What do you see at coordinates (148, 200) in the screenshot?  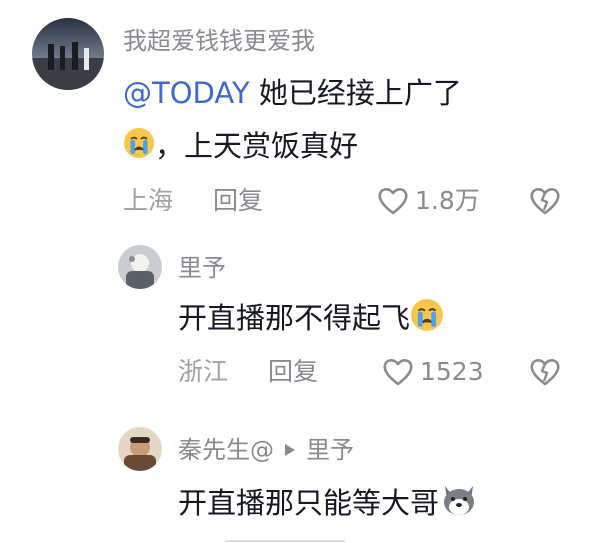 I see `comment-1-location: 上海` at bounding box center [148, 200].